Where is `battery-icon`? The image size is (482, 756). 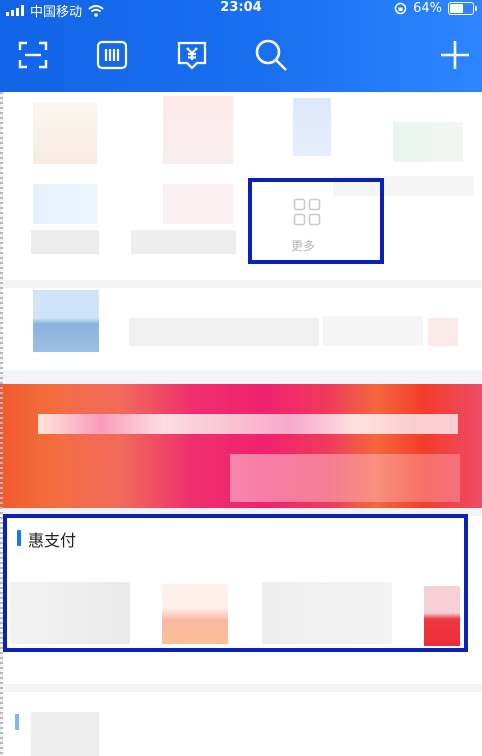 battery-icon is located at coordinates (462, 8).